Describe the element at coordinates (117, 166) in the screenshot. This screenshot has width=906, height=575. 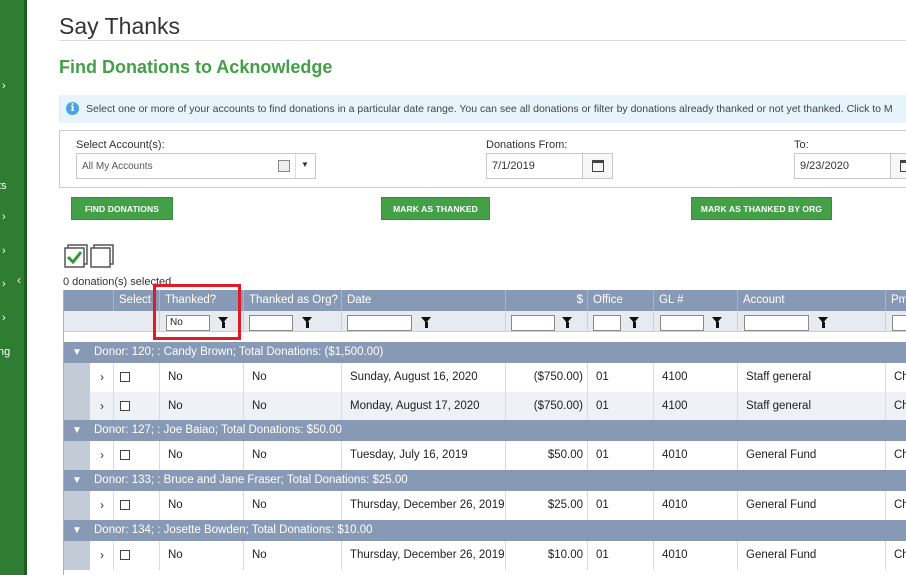
I see `account-select-value: All My Accounts` at that location.